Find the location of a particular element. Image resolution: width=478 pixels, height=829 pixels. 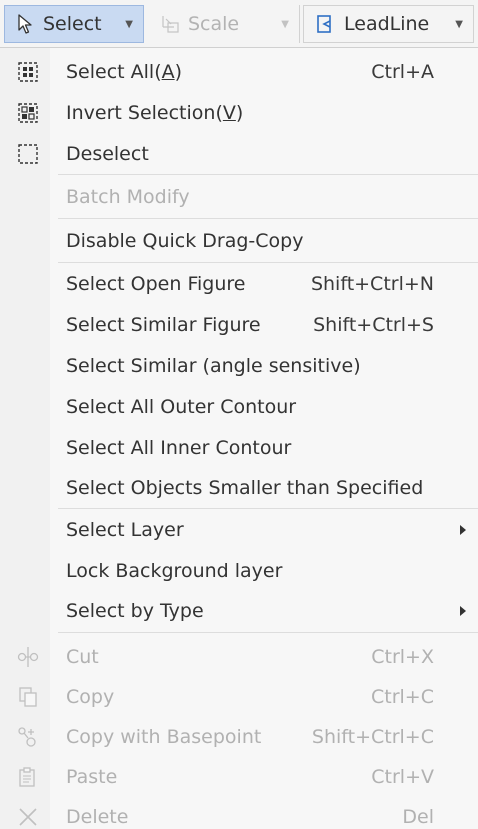

menu-item-select-all-outer-contour: Select All Outer Contour is located at coordinates (239, 407).